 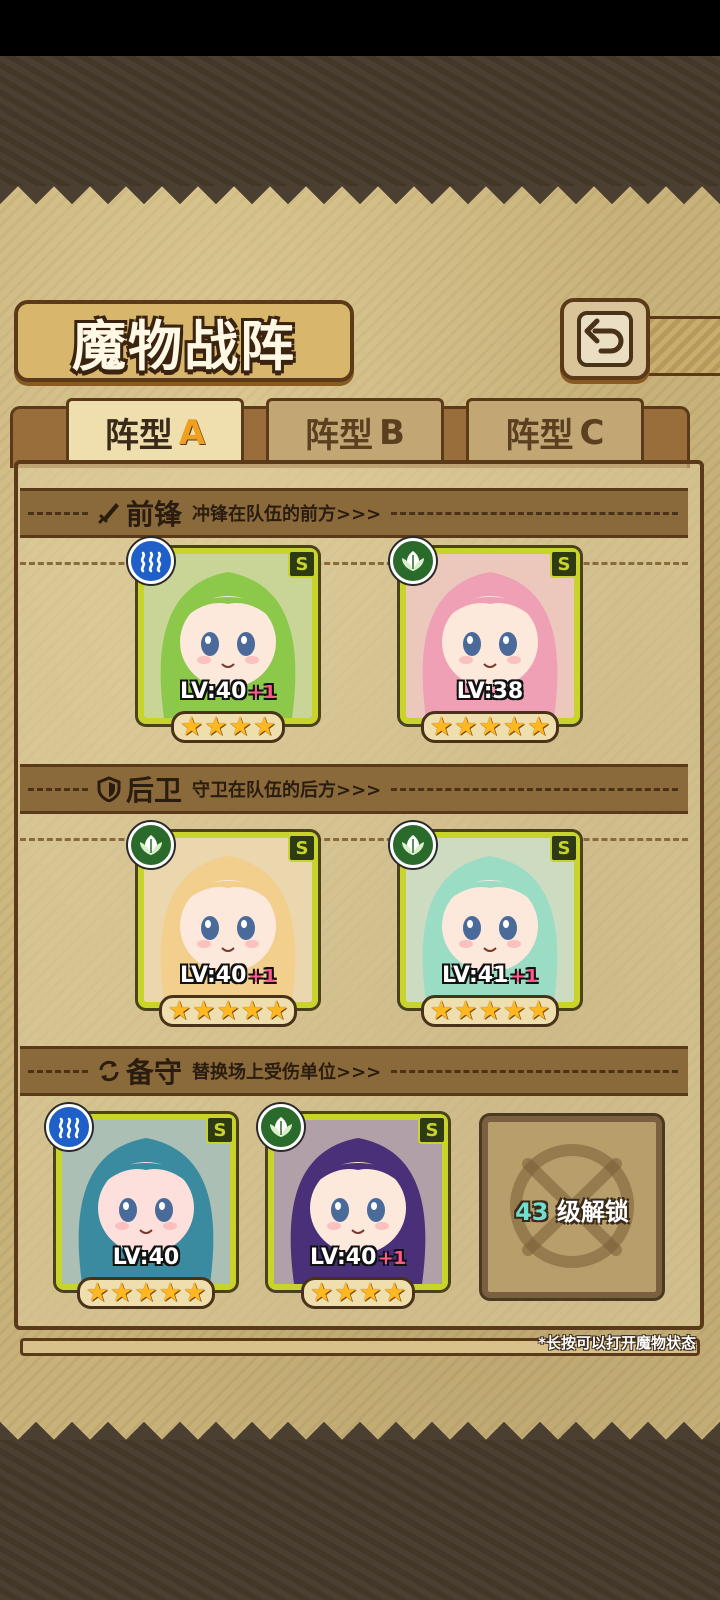 What do you see at coordinates (287, 790) in the screenshot?
I see `section-desc: 守卫在队伍的后方>>>` at bounding box center [287, 790].